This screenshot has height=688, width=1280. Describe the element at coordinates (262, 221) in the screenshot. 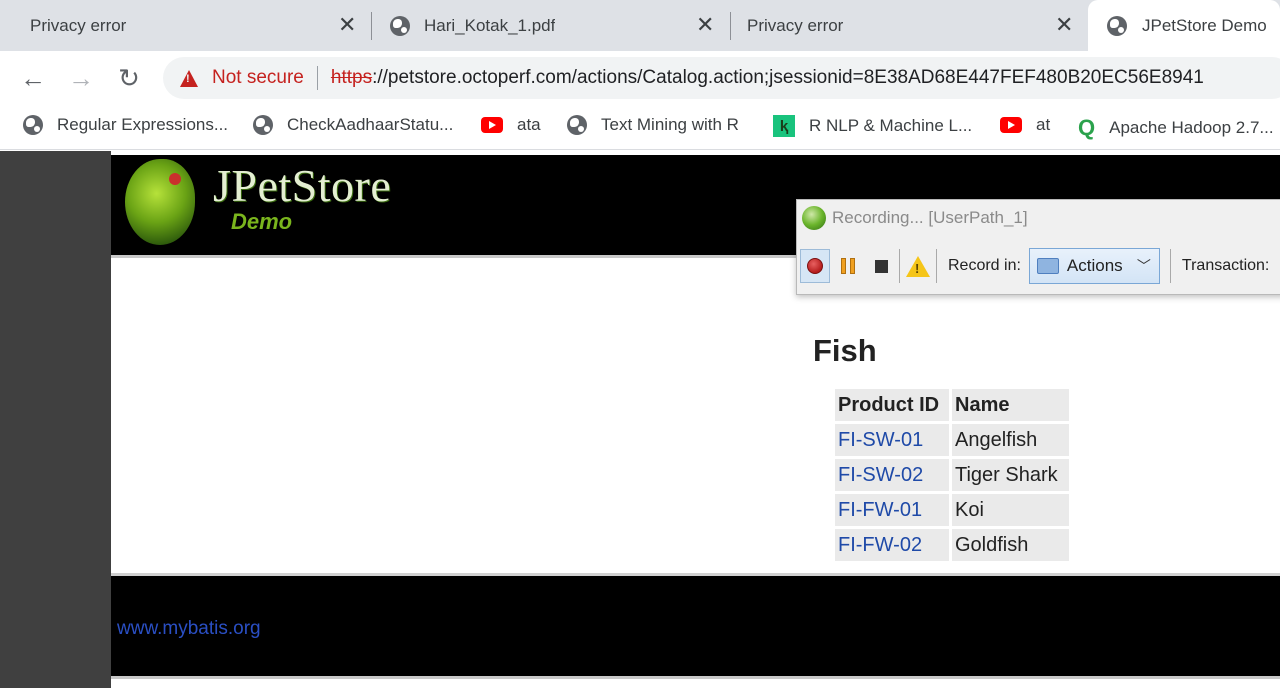

I see `logo-subtitle: Demo` at that location.